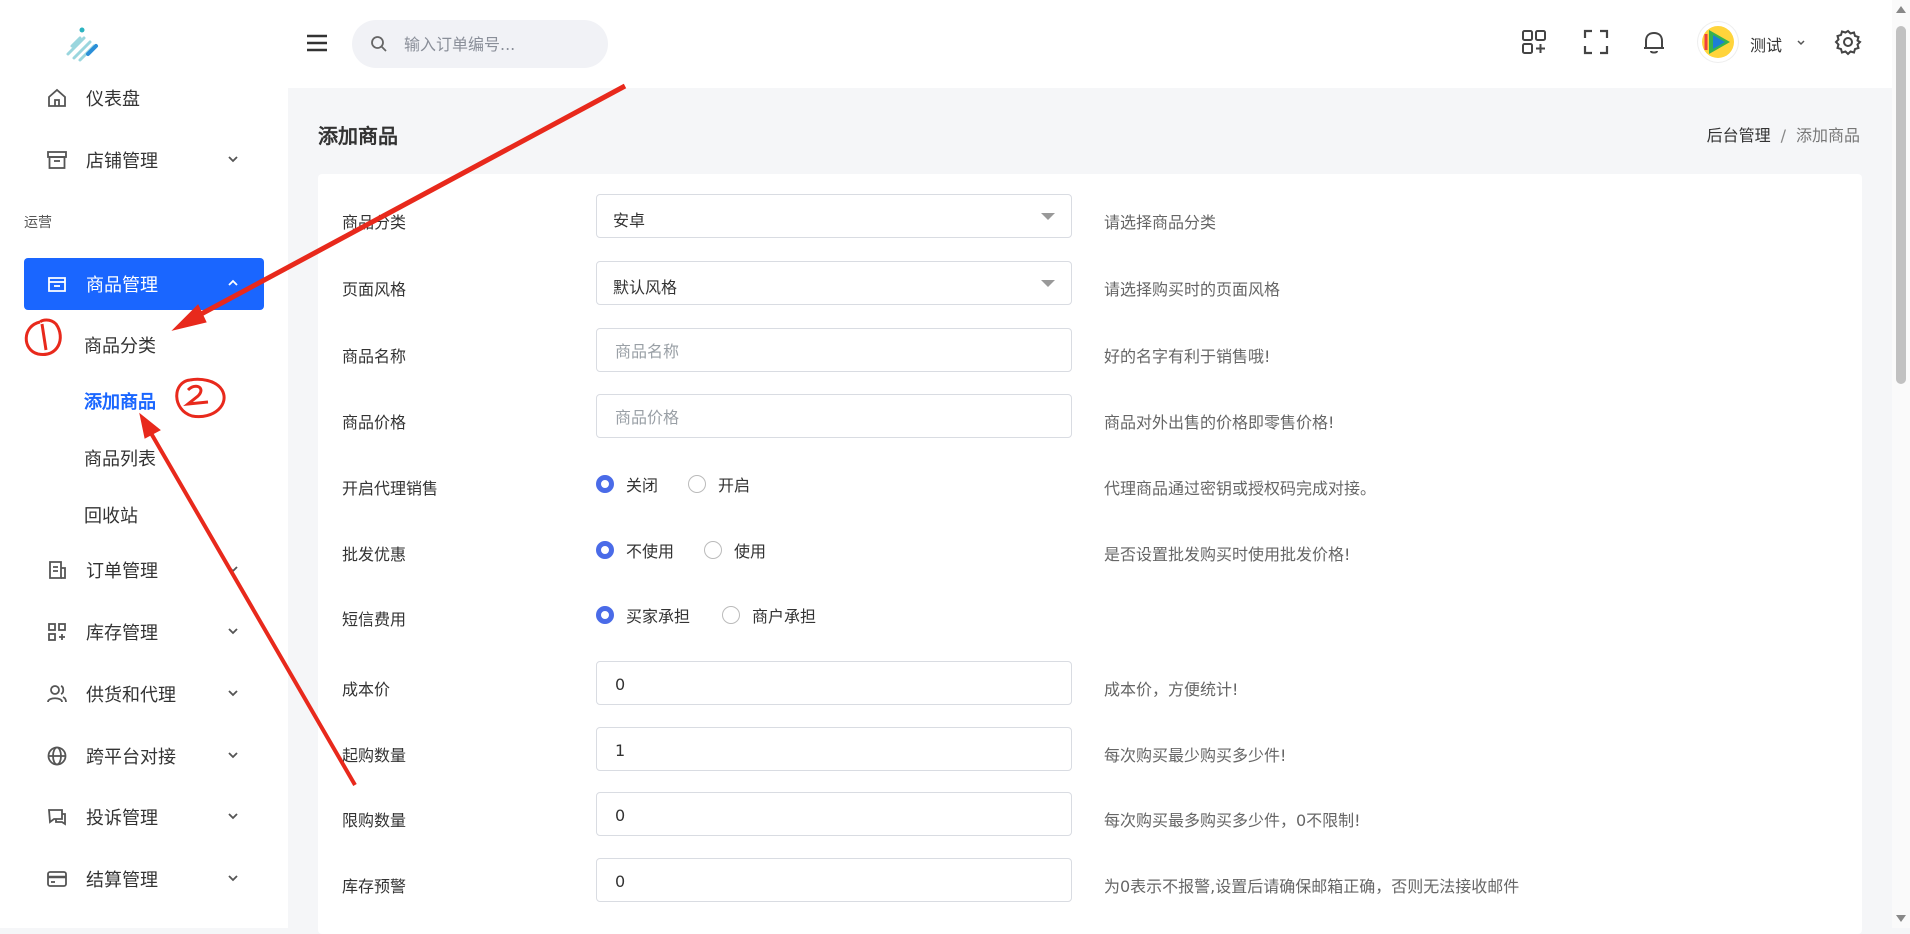 The image size is (1910, 934). Describe the element at coordinates (834, 216) in the screenshot. I see `category-select: 安卓` at that location.